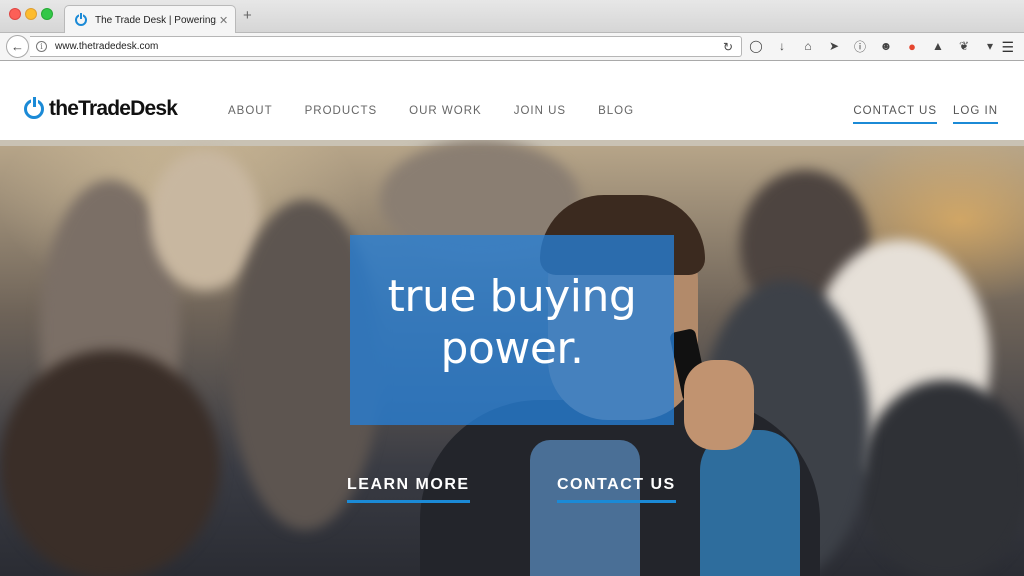 The height and width of the screenshot is (576, 1024). Describe the element at coordinates (386, 46) in the screenshot. I see `address-bar: i www.thetradedesk.com ↻` at that location.